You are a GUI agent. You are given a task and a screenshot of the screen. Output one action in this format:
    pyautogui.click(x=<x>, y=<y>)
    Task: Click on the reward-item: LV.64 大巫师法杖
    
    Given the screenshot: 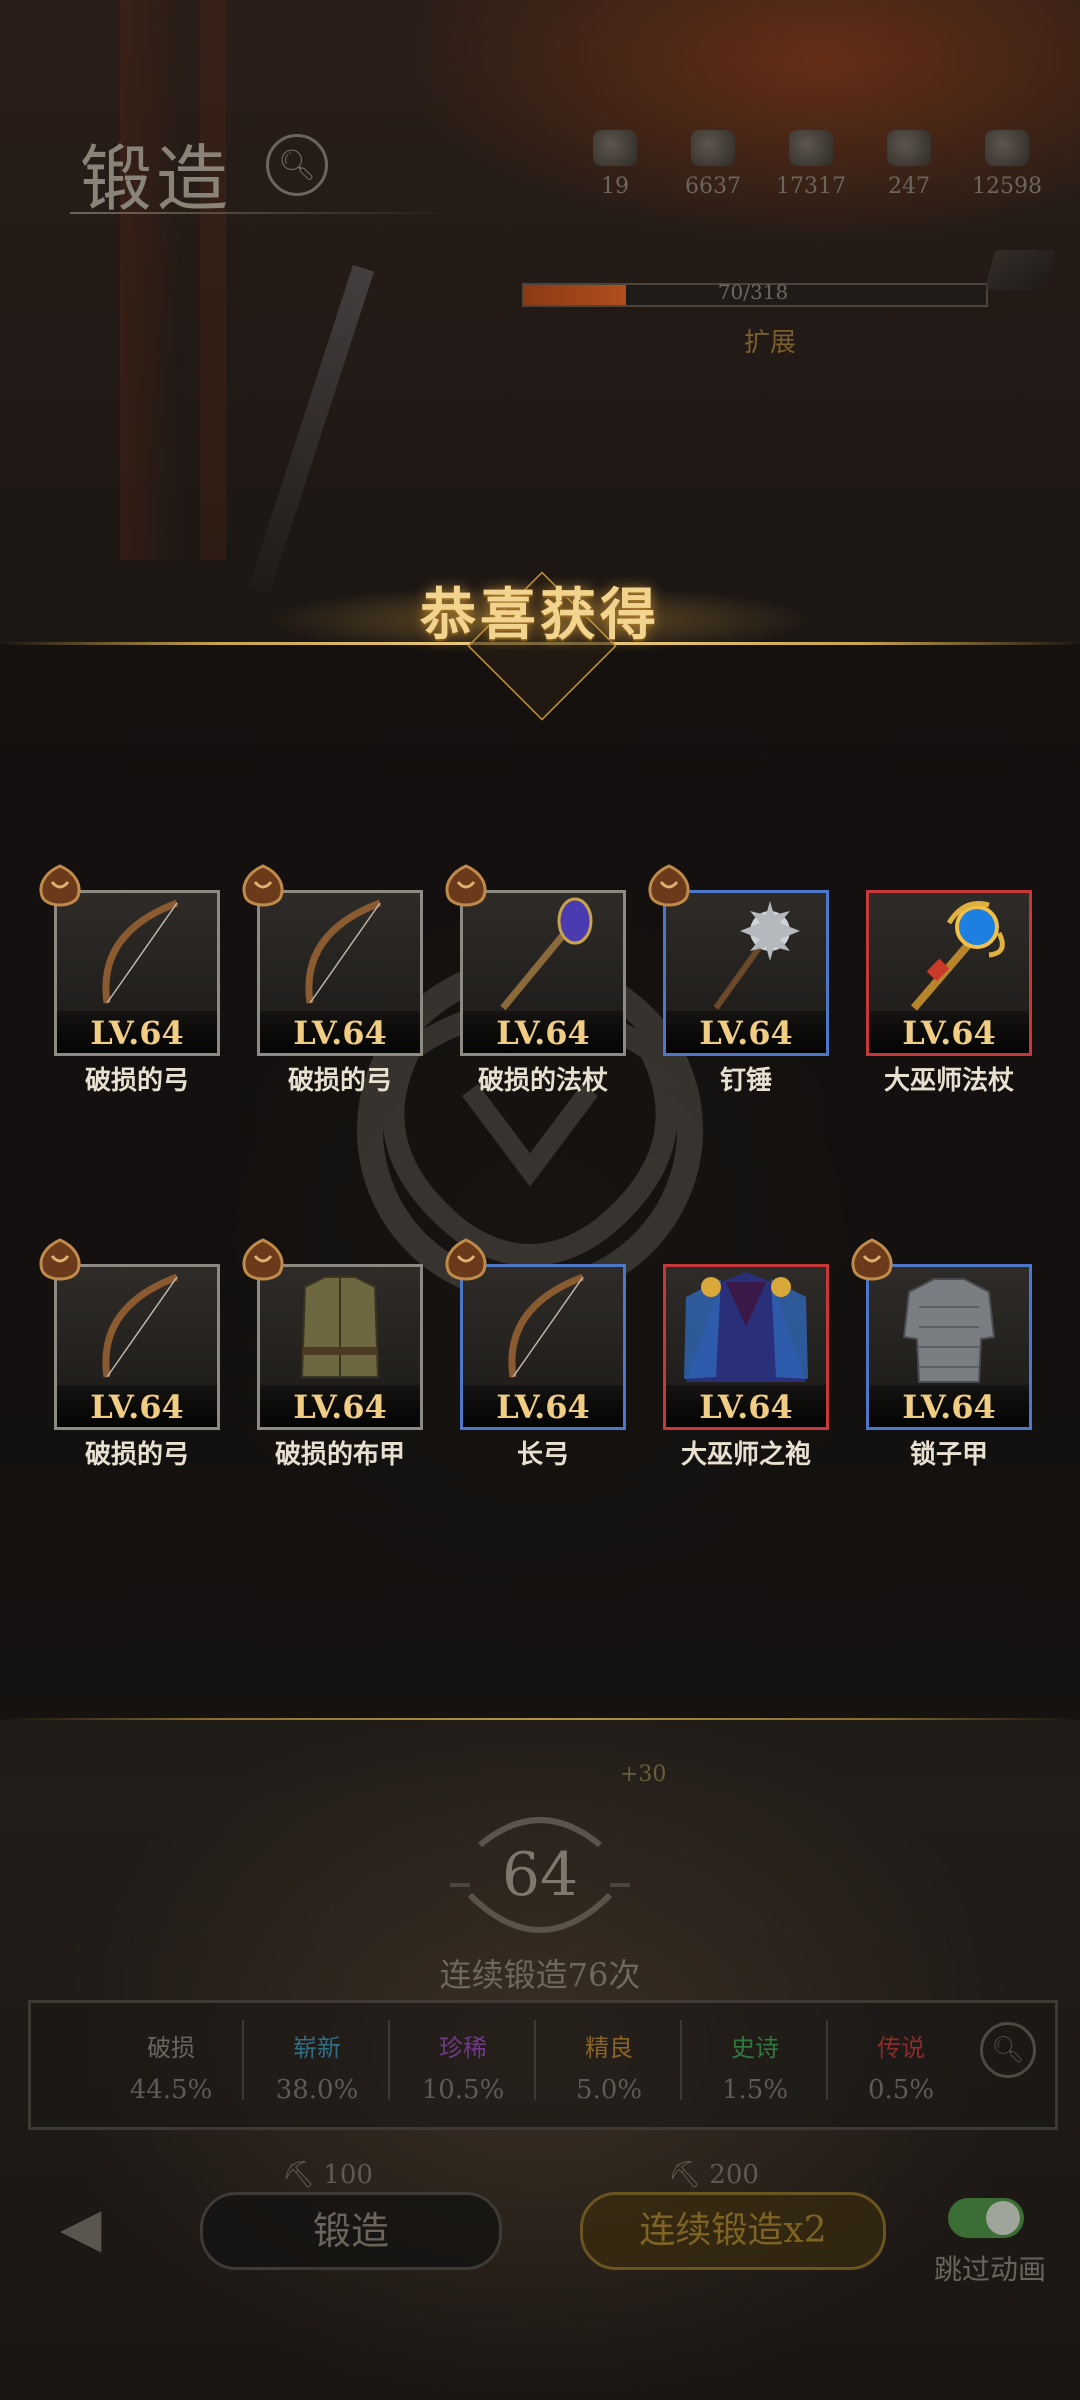 What is the action you would take?
    pyautogui.click(x=949, y=993)
    